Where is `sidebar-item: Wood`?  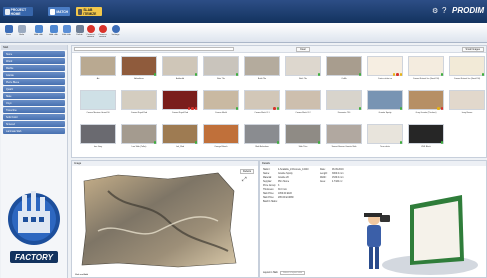
sidebar-item: Wood is located at coordinates (34, 61).